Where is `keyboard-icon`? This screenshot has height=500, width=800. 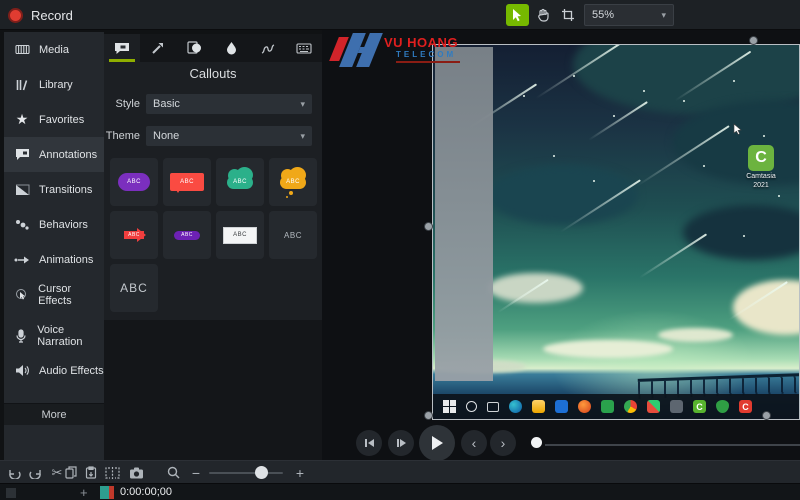 keyboard-icon is located at coordinates (304, 48).